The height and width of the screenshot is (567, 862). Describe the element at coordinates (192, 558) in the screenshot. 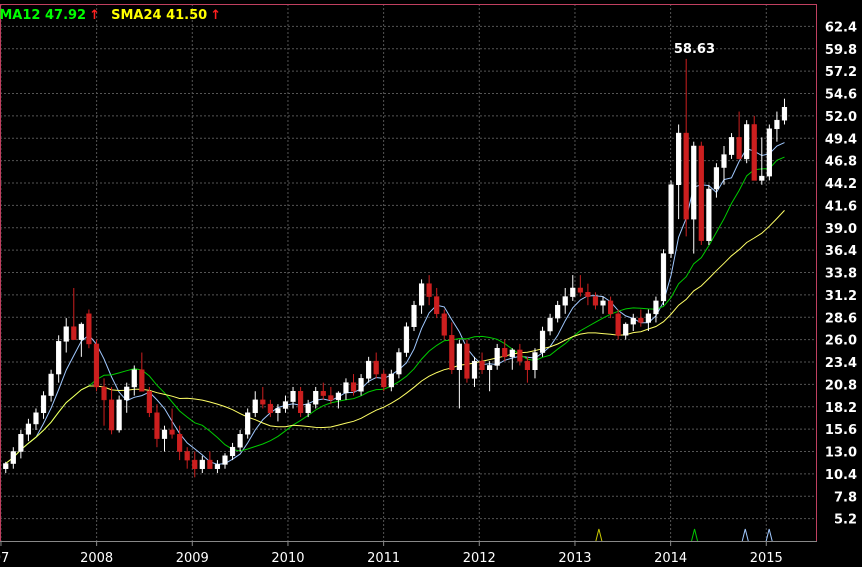

I see `x-tick-label: 2009` at that location.